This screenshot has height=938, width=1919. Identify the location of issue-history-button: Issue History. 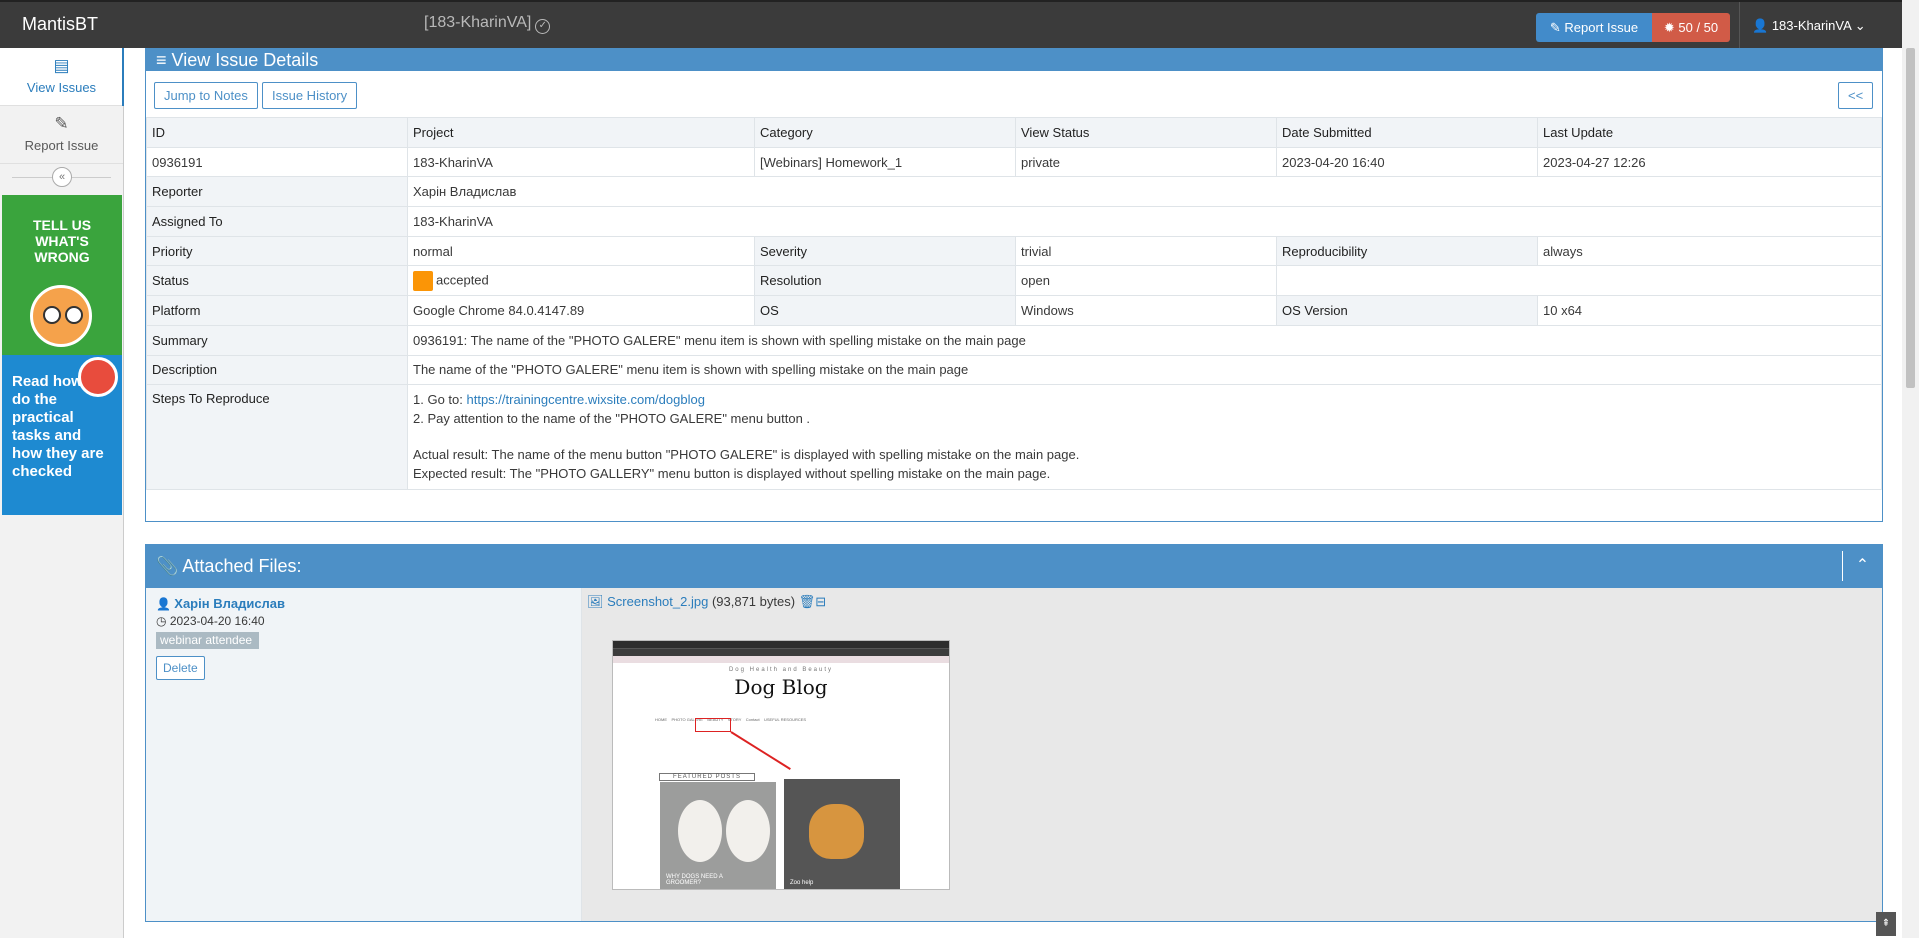
(310, 95).